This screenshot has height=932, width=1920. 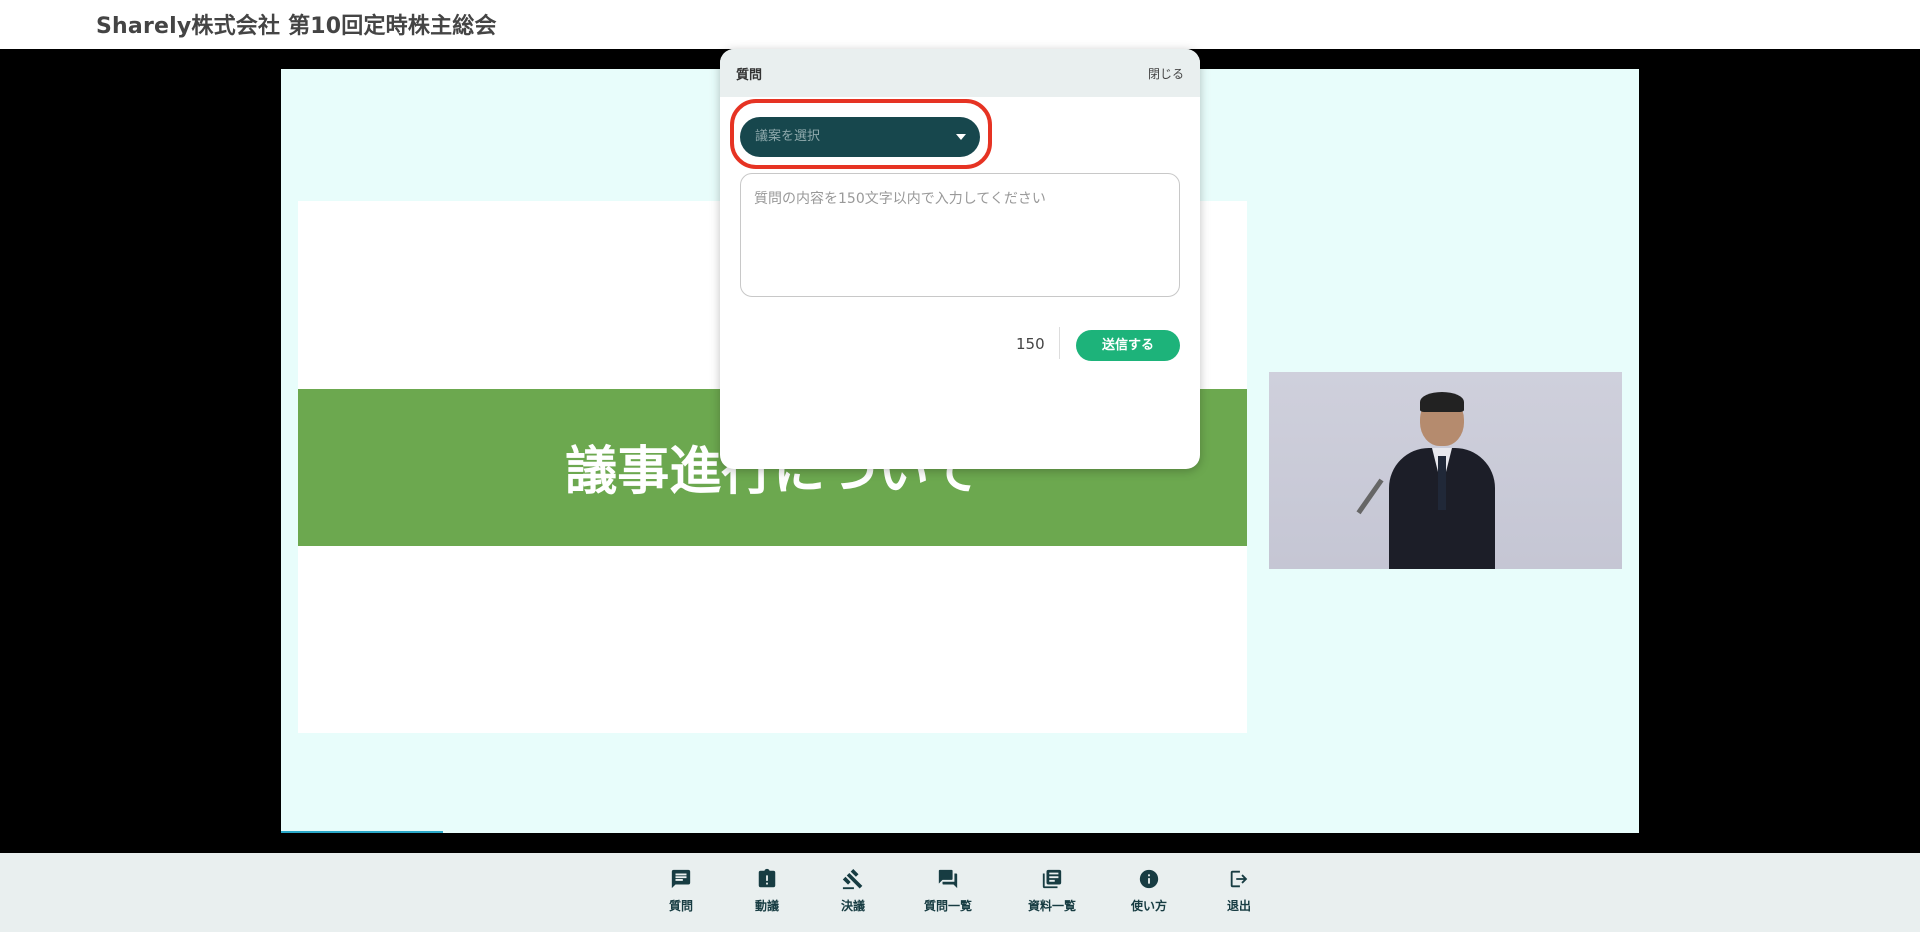 What do you see at coordinates (1442, 483) in the screenshot?
I see `speaker-tie` at bounding box center [1442, 483].